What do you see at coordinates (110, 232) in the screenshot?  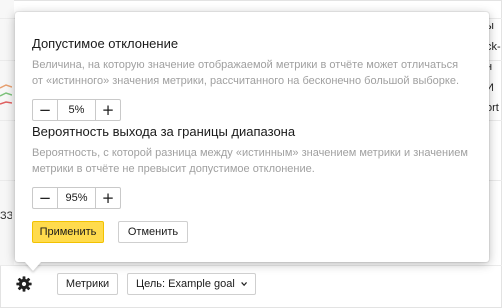 I see `popup-actions: Применить Отменить` at bounding box center [110, 232].